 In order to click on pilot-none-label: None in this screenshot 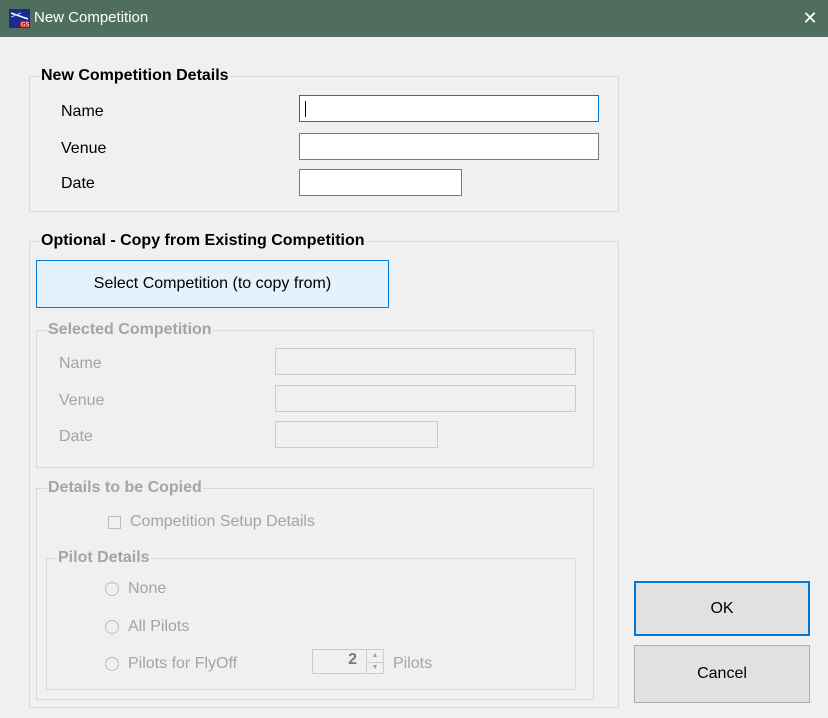, I will do `click(147, 588)`.